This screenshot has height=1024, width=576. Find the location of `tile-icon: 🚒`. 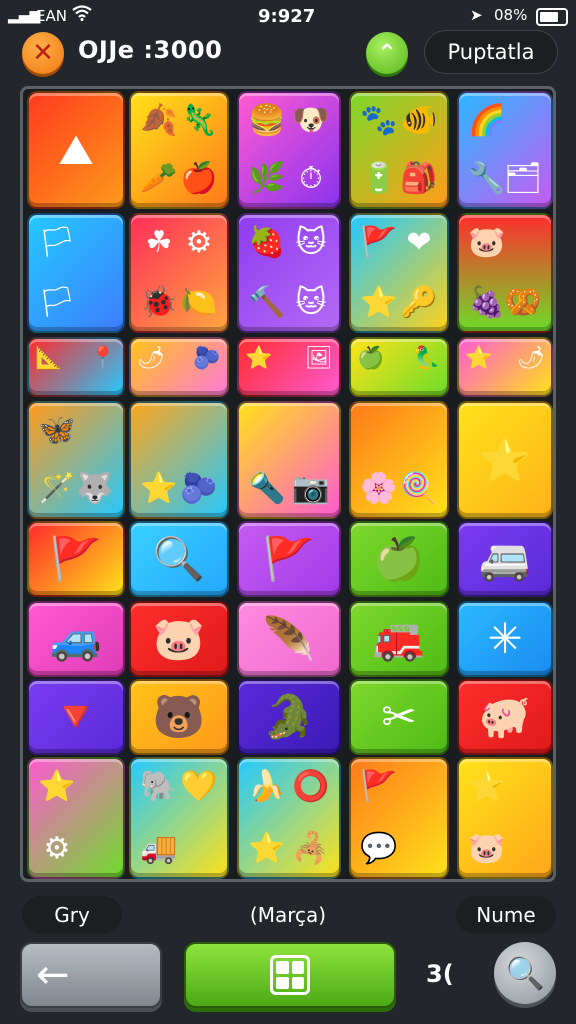

tile-icon: 🚒 is located at coordinates (399, 638).